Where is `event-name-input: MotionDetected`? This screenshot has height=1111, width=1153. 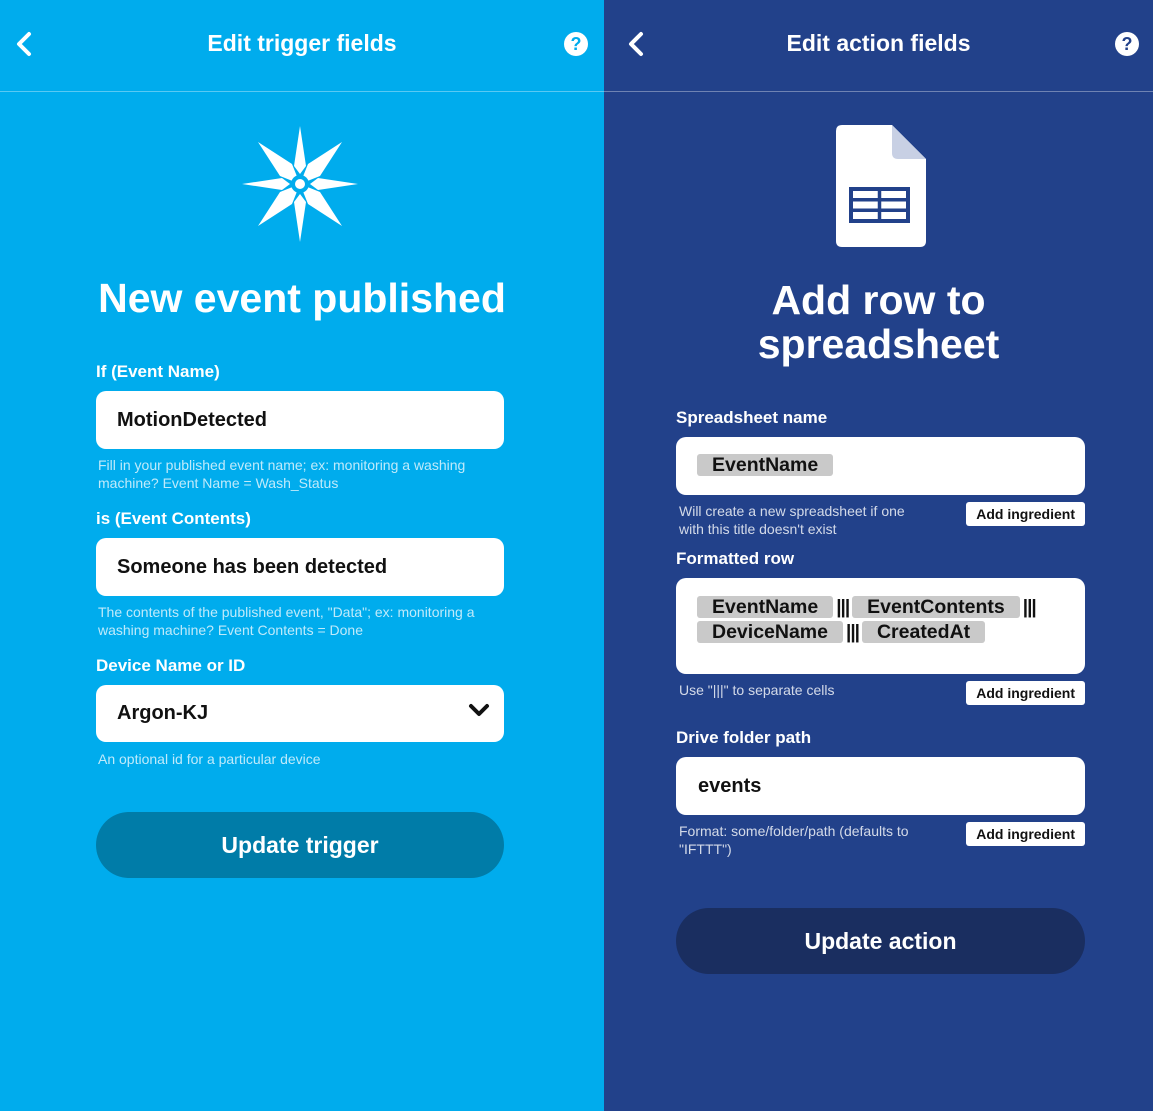 event-name-input: MotionDetected is located at coordinates (300, 420).